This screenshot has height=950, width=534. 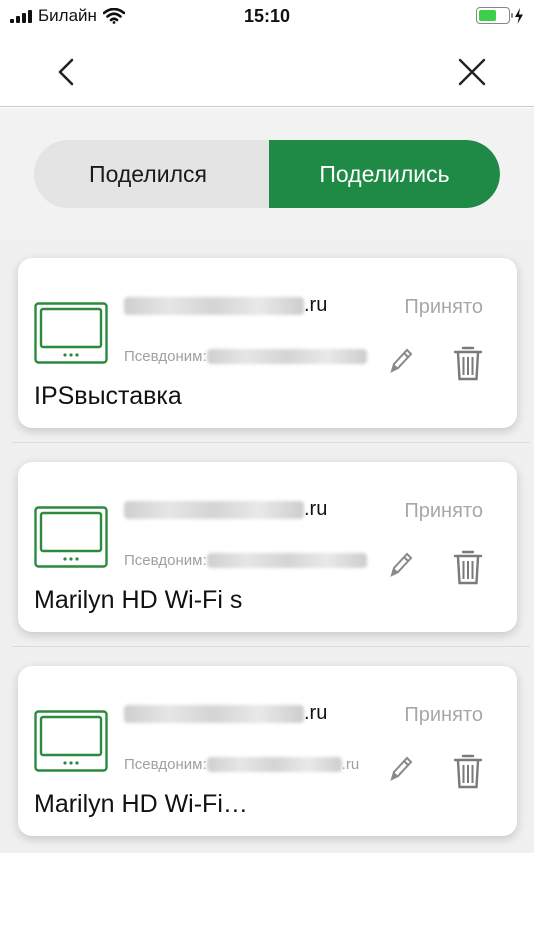 What do you see at coordinates (267, 71) in the screenshot?
I see `nav-bar` at bounding box center [267, 71].